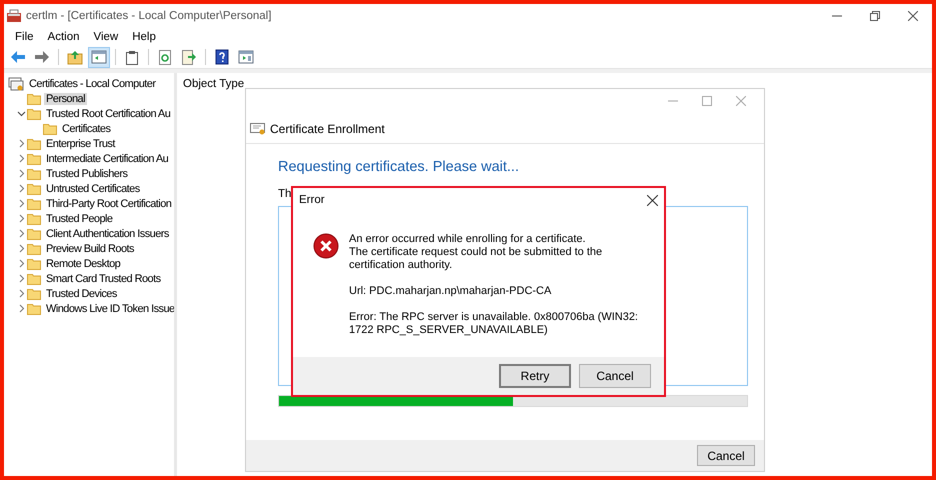 This screenshot has height=480, width=936. Describe the element at coordinates (326, 246) in the screenshot. I see `error-icon` at that location.